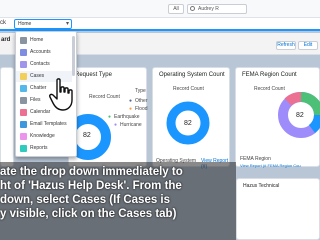 This screenshot has height=240, width=320. What do you see at coordinates (93, 75) in the screenshot?
I see `card-title: Request Type` at bounding box center [93, 75].